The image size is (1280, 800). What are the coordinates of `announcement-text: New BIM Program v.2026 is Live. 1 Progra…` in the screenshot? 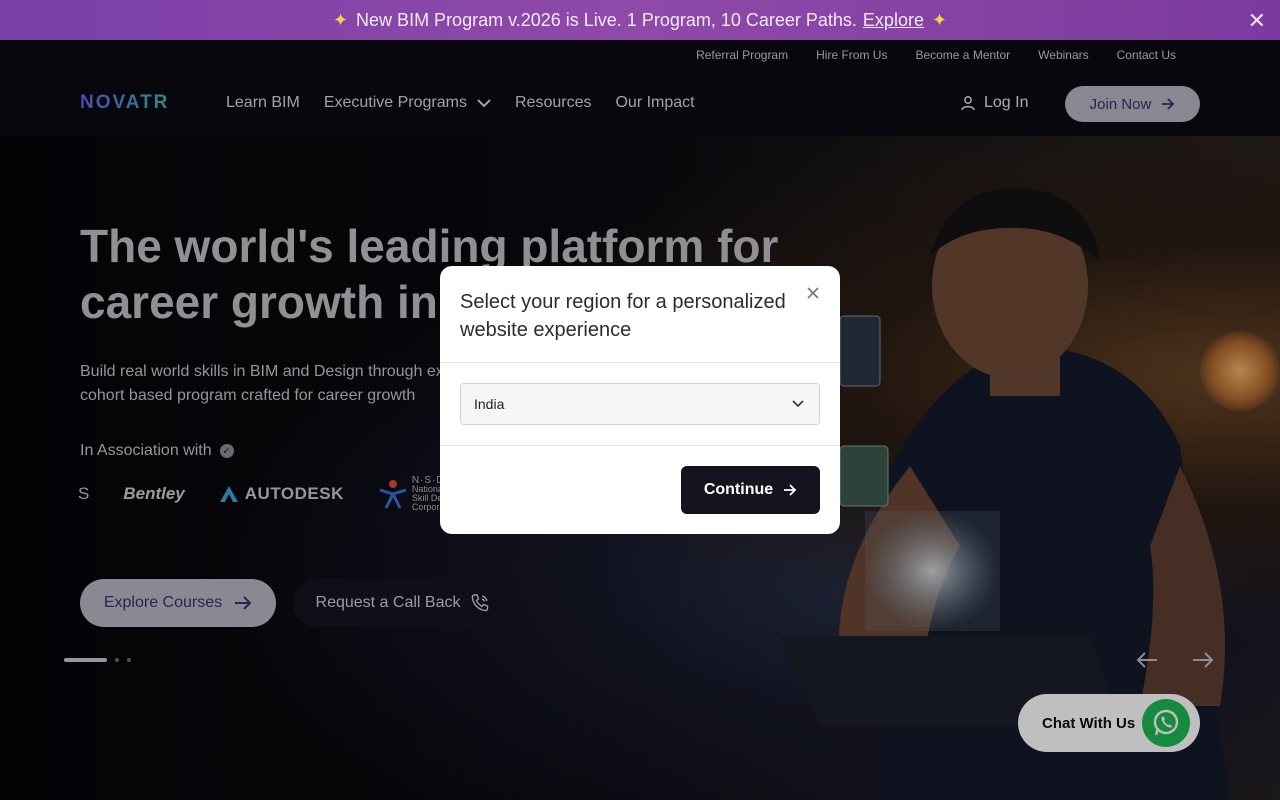 It's located at (606, 19).